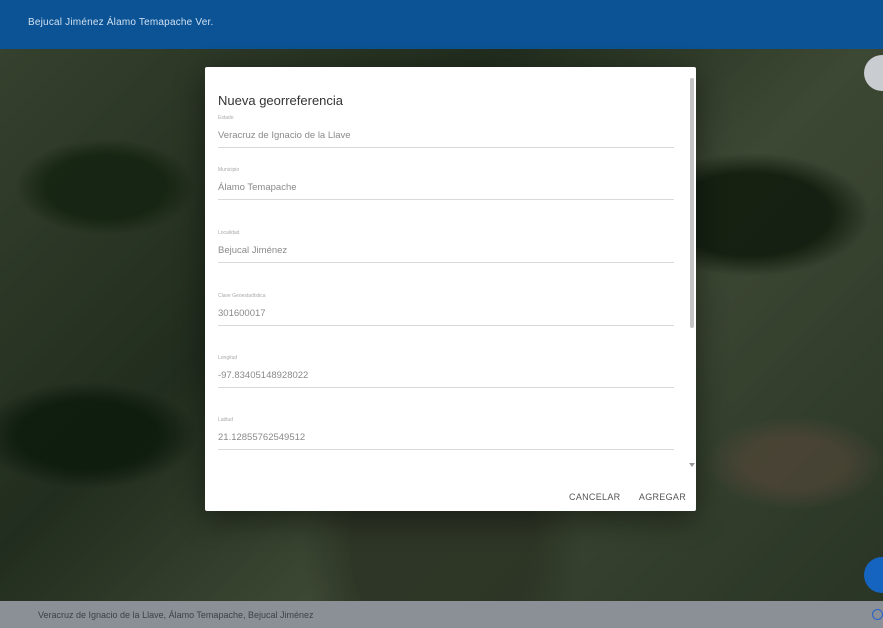 This screenshot has width=883, height=628. I want to click on add-button: AGREGAR, so click(662, 497).